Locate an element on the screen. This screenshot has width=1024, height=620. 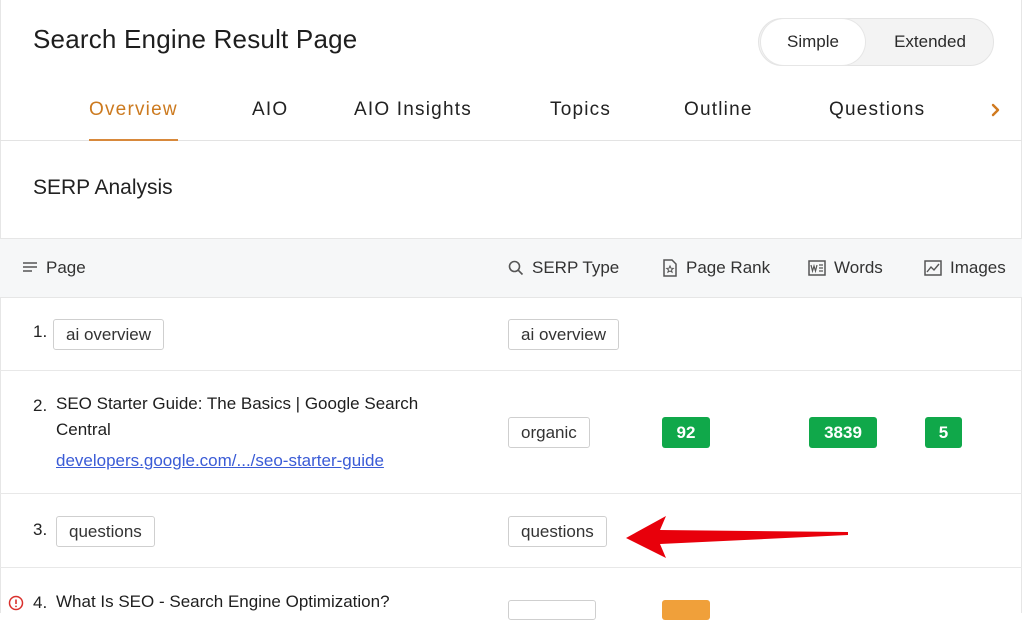
words-badge: 3839 is located at coordinates (843, 432).